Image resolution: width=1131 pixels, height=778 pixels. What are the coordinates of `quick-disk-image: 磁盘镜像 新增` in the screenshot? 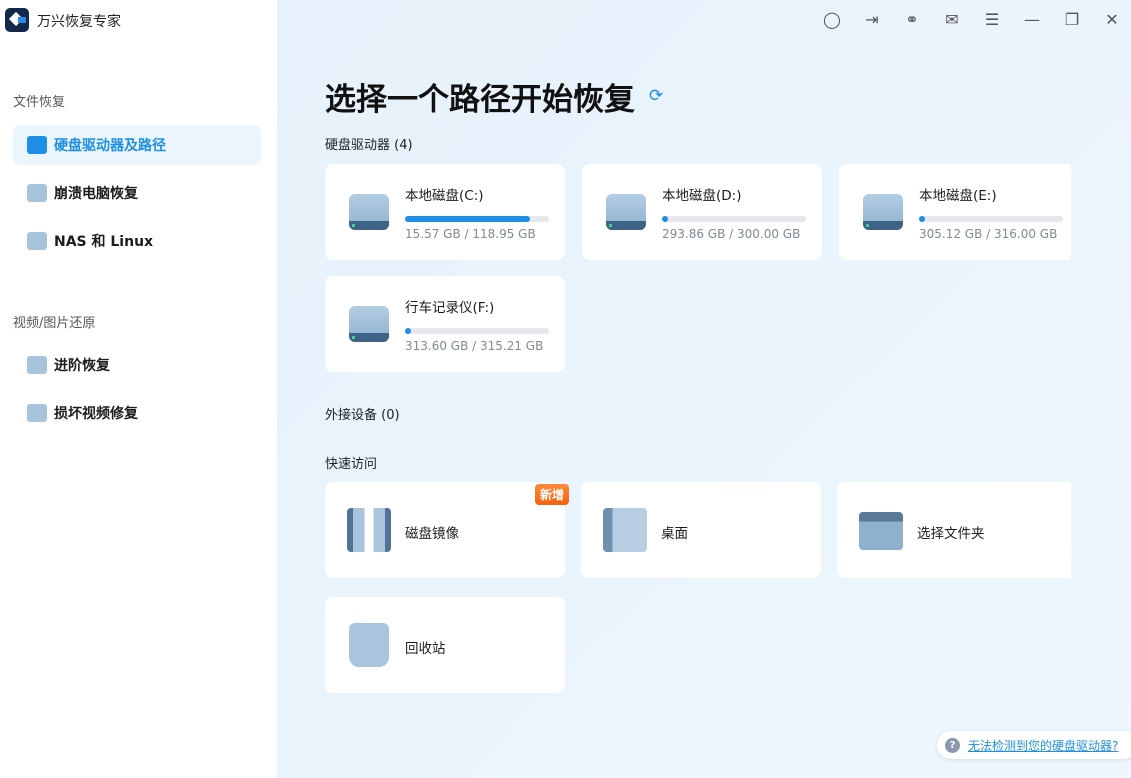 It's located at (447, 530).